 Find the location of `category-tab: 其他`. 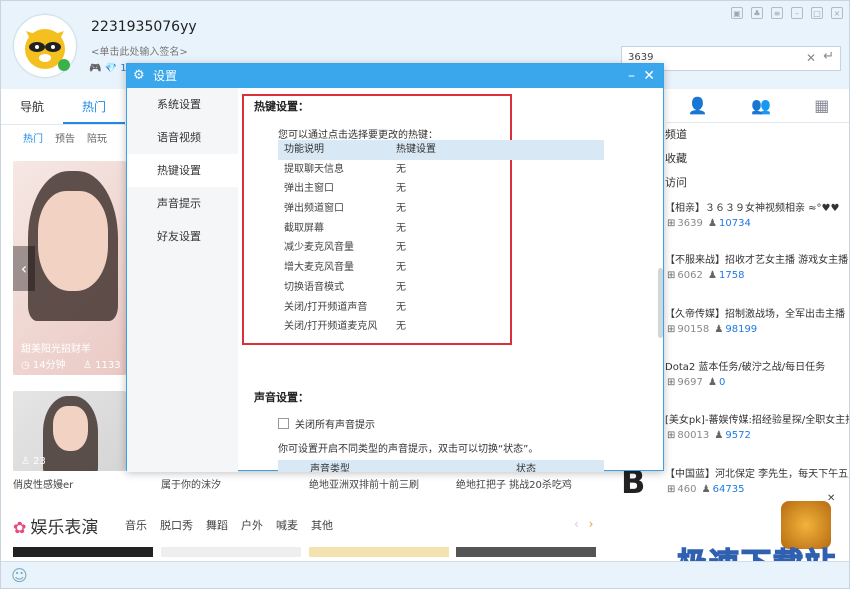

category-tab: 其他 is located at coordinates (322, 525).